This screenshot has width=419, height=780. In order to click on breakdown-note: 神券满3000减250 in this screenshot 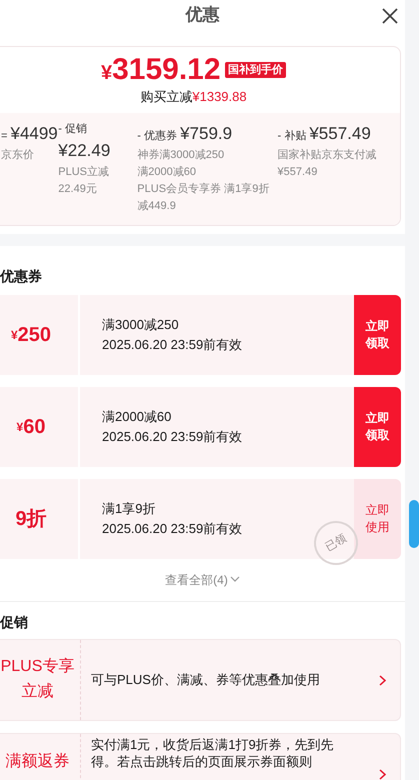, I will do `click(181, 155)`.